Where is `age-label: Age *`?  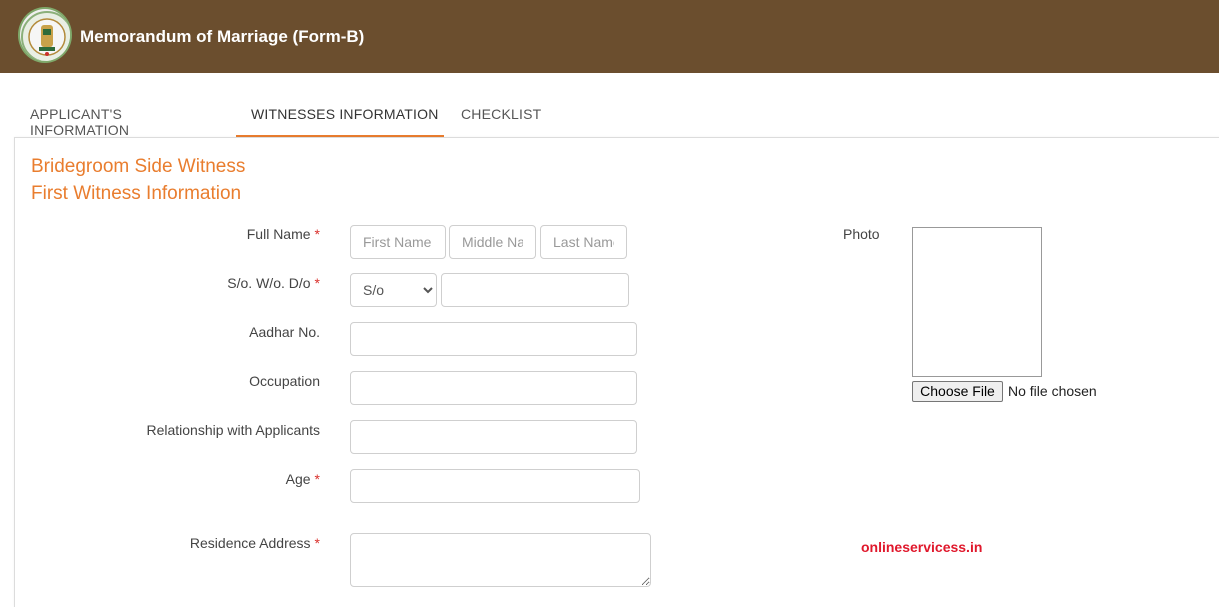 age-label: Age * is located at coordinates (303, 479).